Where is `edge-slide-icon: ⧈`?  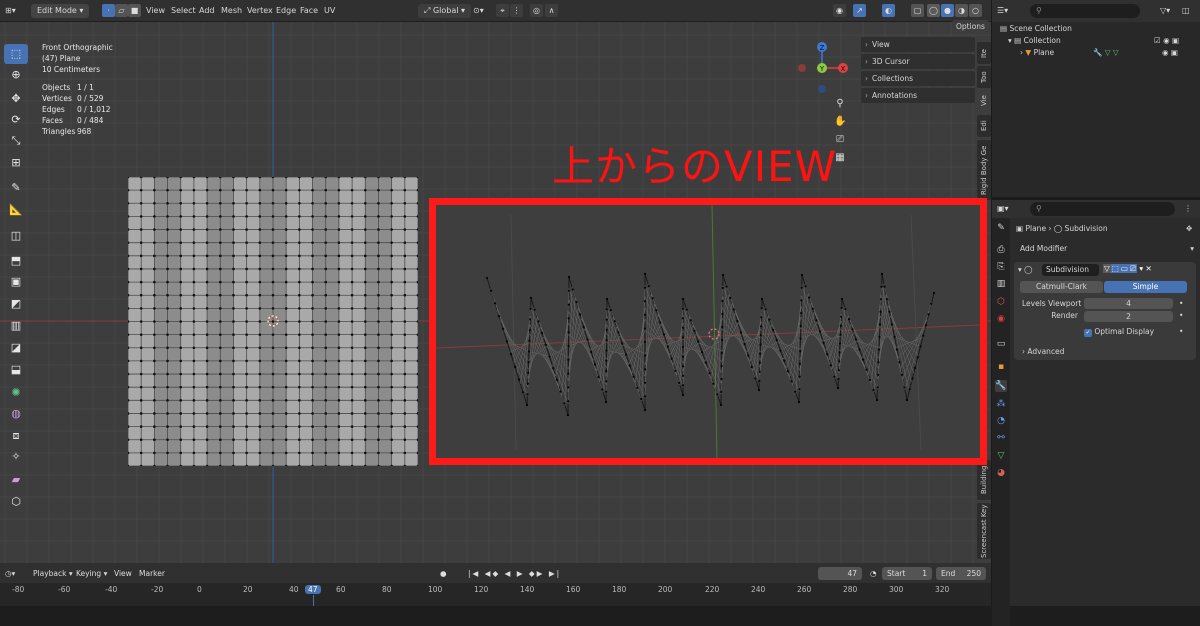 edge-slide-icon: ⧈ is located at coordinates (16, 436).